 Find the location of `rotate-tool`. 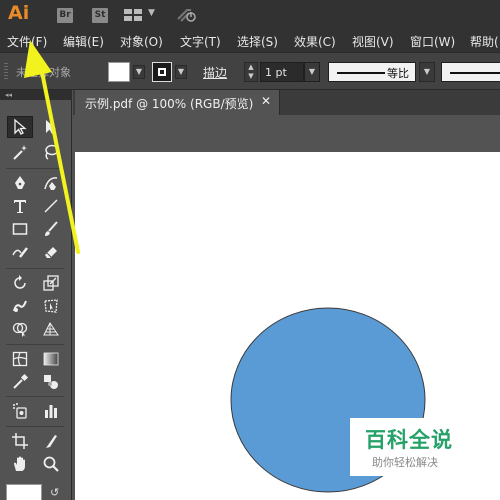

rotate-tool is located at coordinates (20, 283).